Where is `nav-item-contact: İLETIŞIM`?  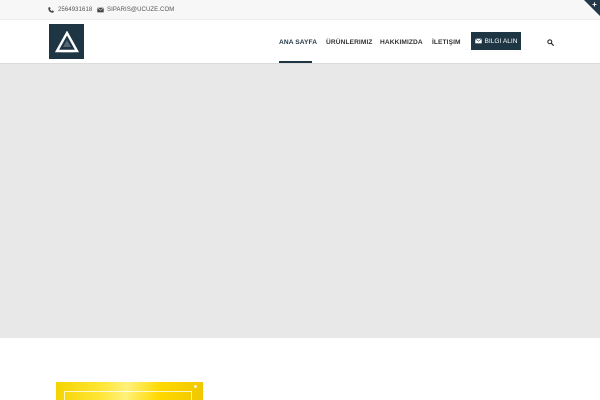
nav-item-contact: İLETIŞIM is located at coordinates (446, 42).